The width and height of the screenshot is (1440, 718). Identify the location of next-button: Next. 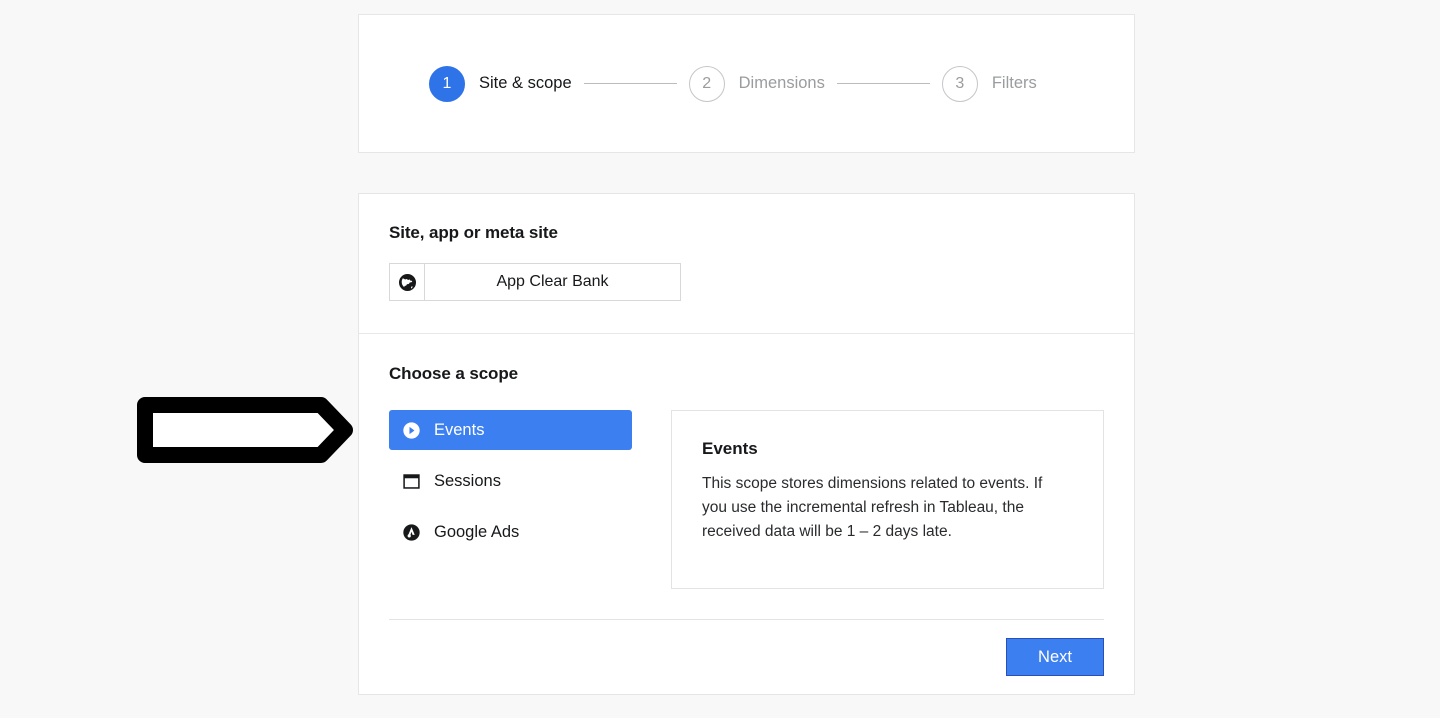
(1055, 657).